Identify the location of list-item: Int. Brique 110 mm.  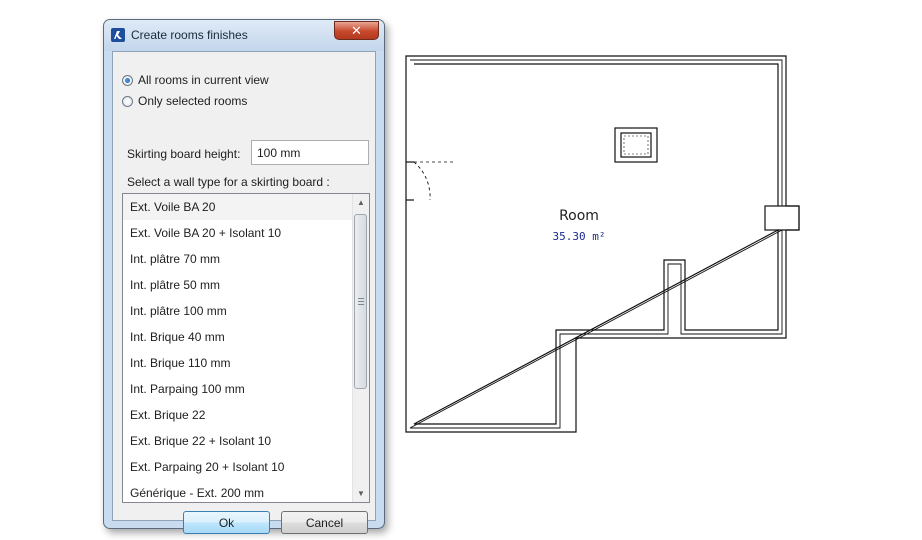
(238, 363).